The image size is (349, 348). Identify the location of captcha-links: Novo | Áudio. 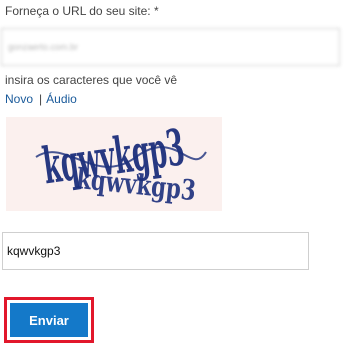
(41, 99).